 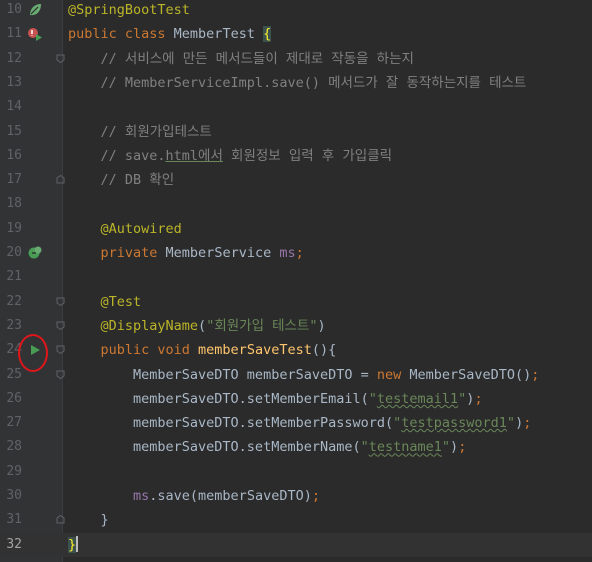 What do you see at coordinates (194, 155) in the screenshot?
I see `code-token: html에서` at bounding box center [194, 155].